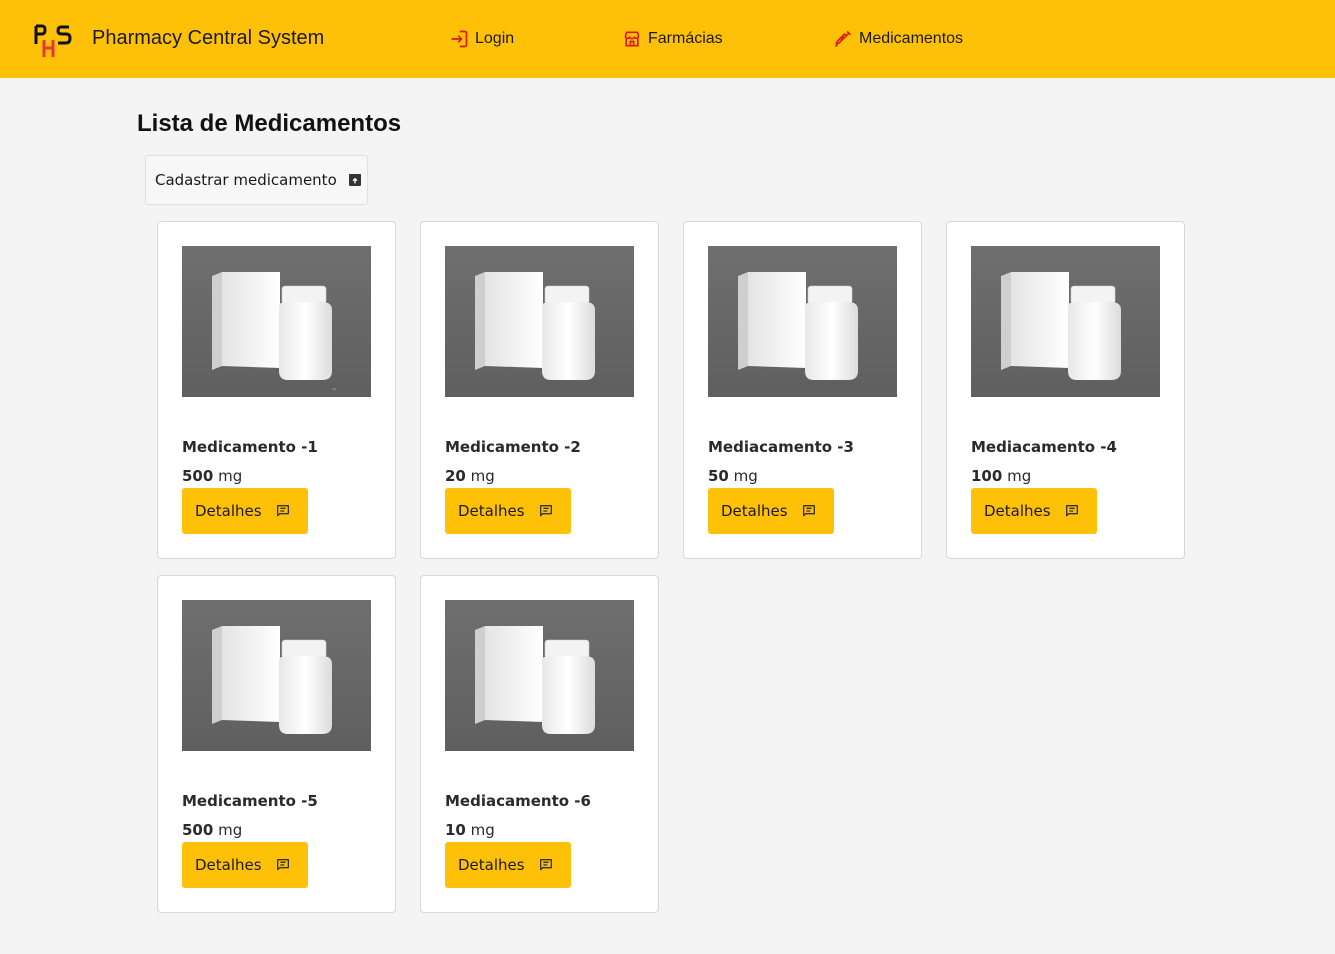  Describe the element at coordinates (459, 39) in the screenshot. I see `login-icon` at that location.